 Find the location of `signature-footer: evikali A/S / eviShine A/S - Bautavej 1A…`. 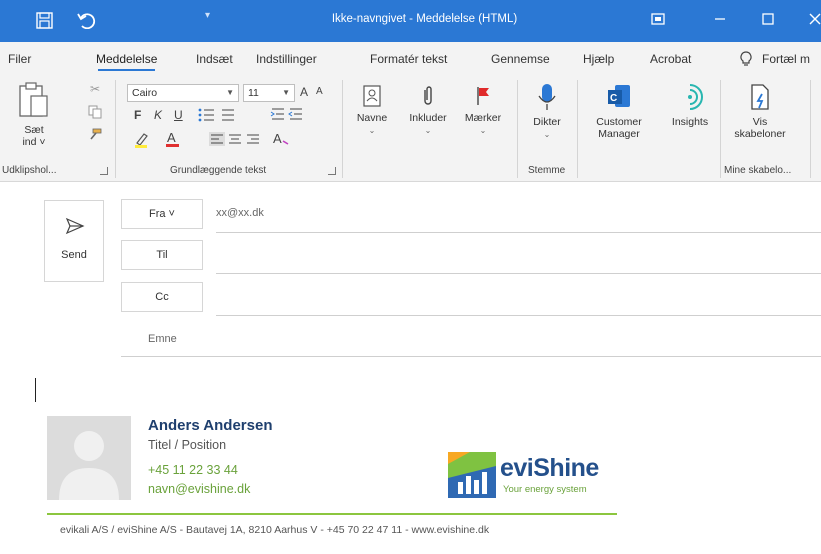

signature-footer: evikali A/S / eviShine A/S - Bautavej 1A… is located at coordinates (275, 530).